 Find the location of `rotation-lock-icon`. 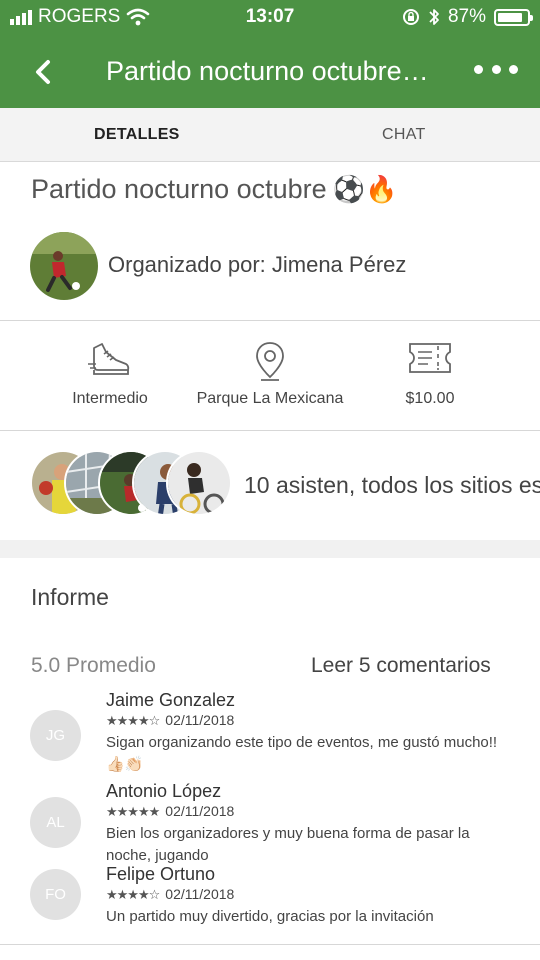

rotation-lock-icon is located at coordinates (410, 17).